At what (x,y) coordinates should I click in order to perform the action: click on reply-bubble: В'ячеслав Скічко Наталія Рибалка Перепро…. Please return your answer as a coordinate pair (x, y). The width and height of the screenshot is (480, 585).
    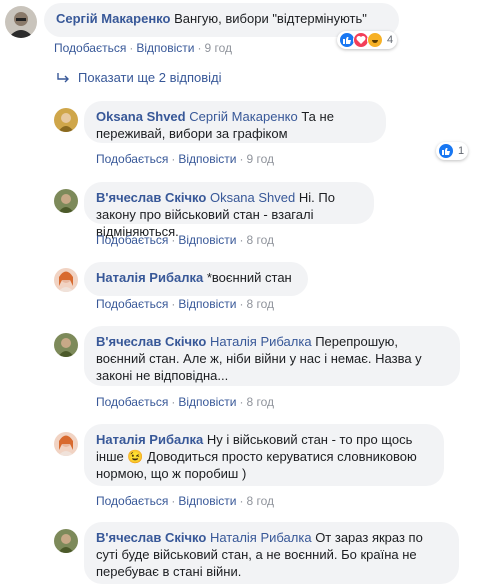
    Looking at the image, I should click on (272, 356).